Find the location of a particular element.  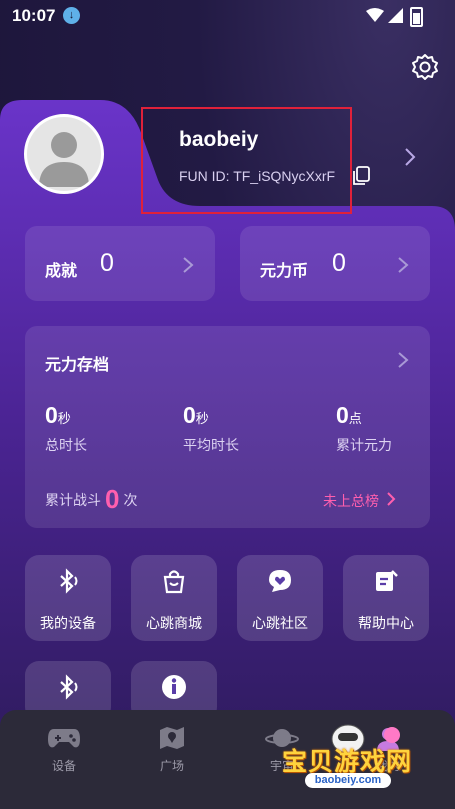

status-time: 10:07 is located at coordinates (34, 15).